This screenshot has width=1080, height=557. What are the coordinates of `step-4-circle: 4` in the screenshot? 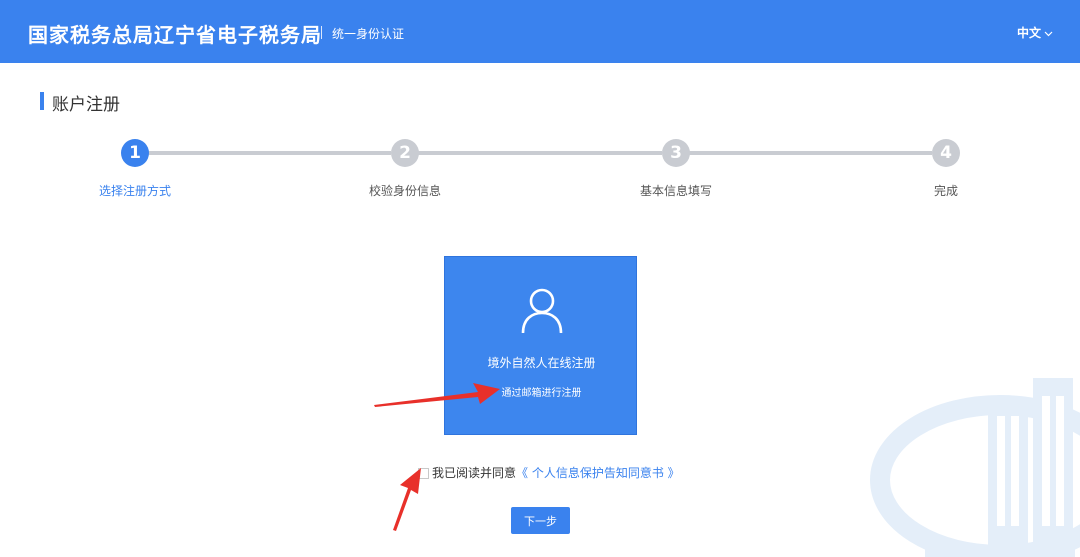 It's located at (946, 153).